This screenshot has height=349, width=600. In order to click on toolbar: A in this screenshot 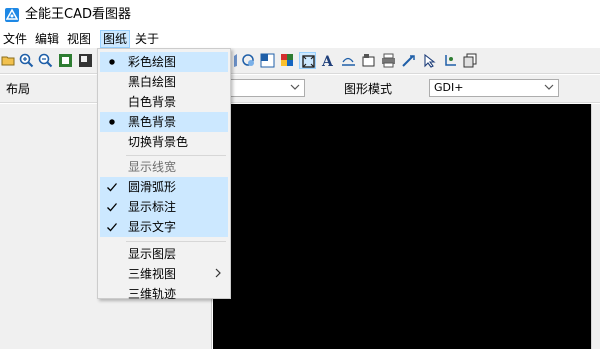, I will do `click(300, 61)`.